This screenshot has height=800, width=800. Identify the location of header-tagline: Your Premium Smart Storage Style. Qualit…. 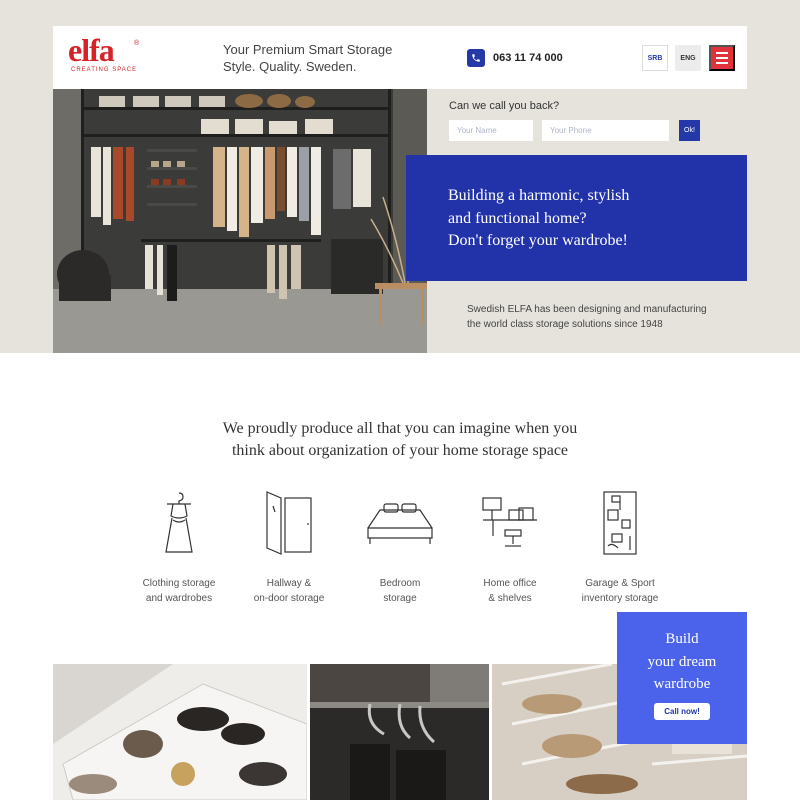
(308, 58).